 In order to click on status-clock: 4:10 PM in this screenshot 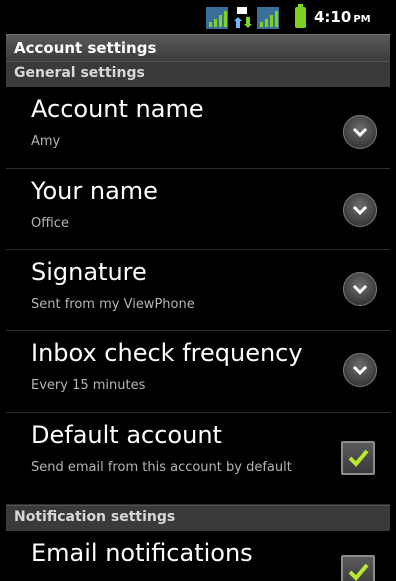, I will do `click(342, 17)`.